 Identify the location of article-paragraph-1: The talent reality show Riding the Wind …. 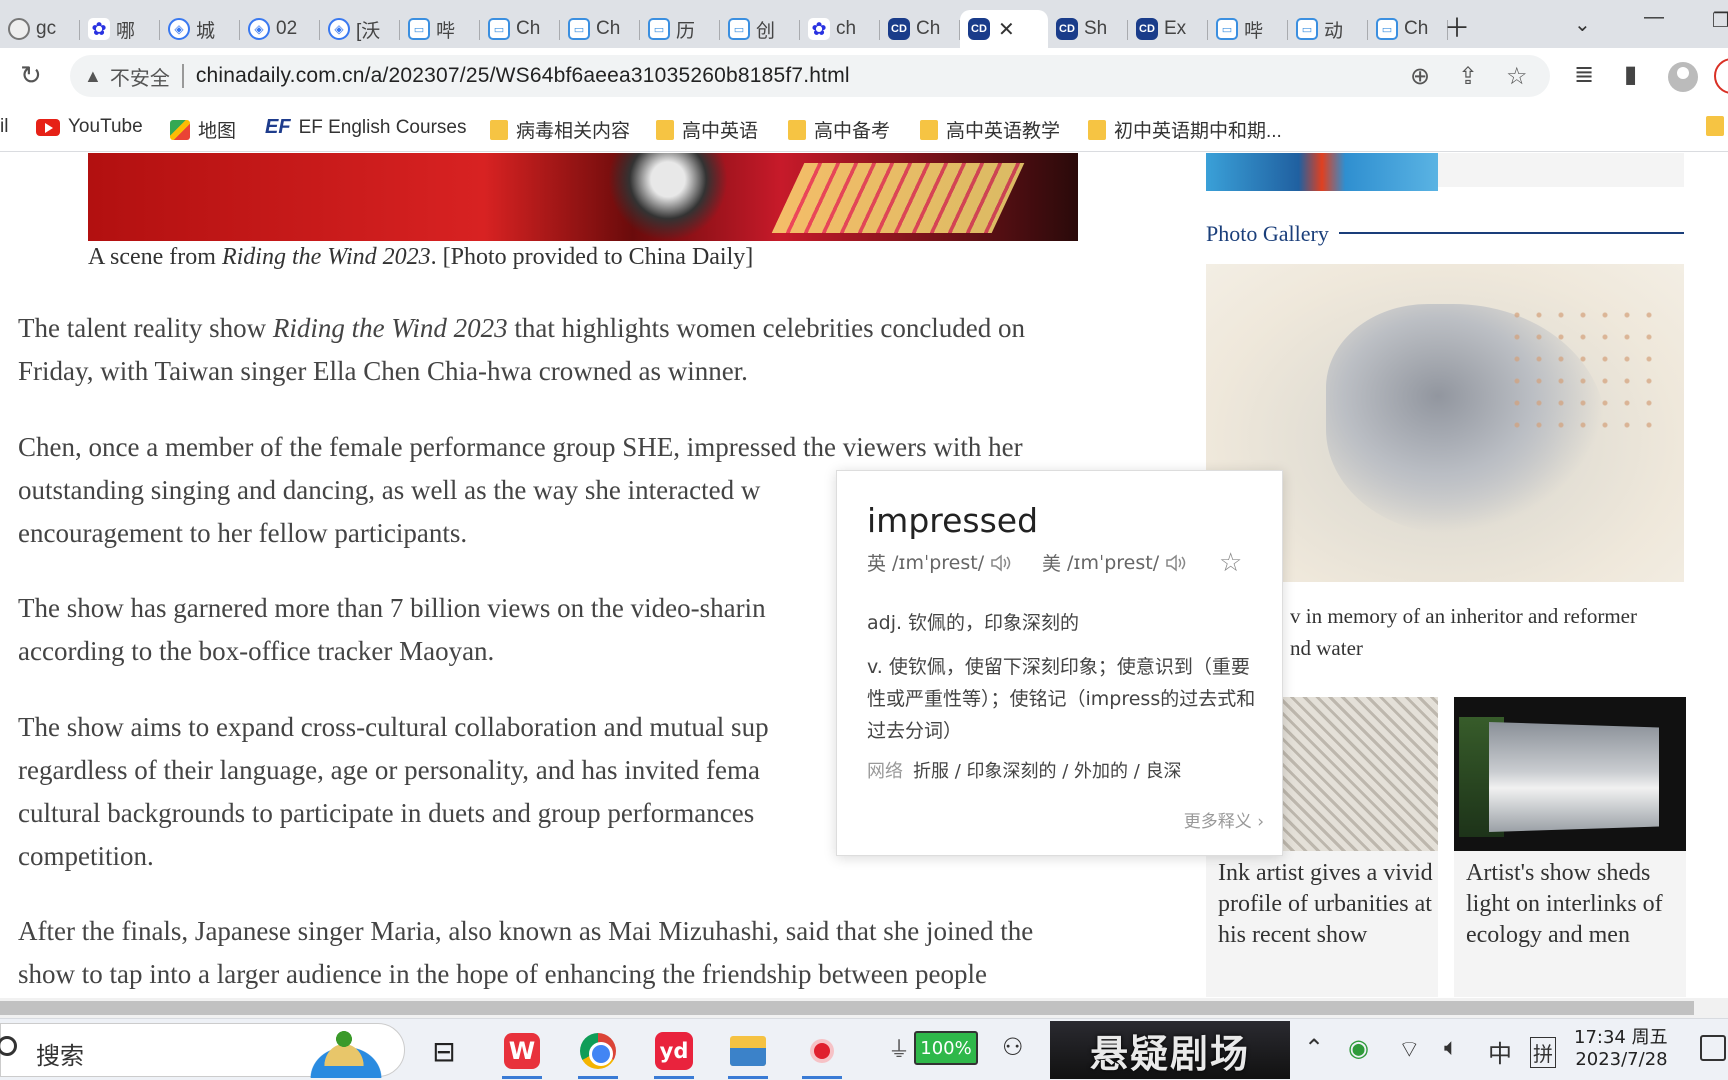
(522, 349).